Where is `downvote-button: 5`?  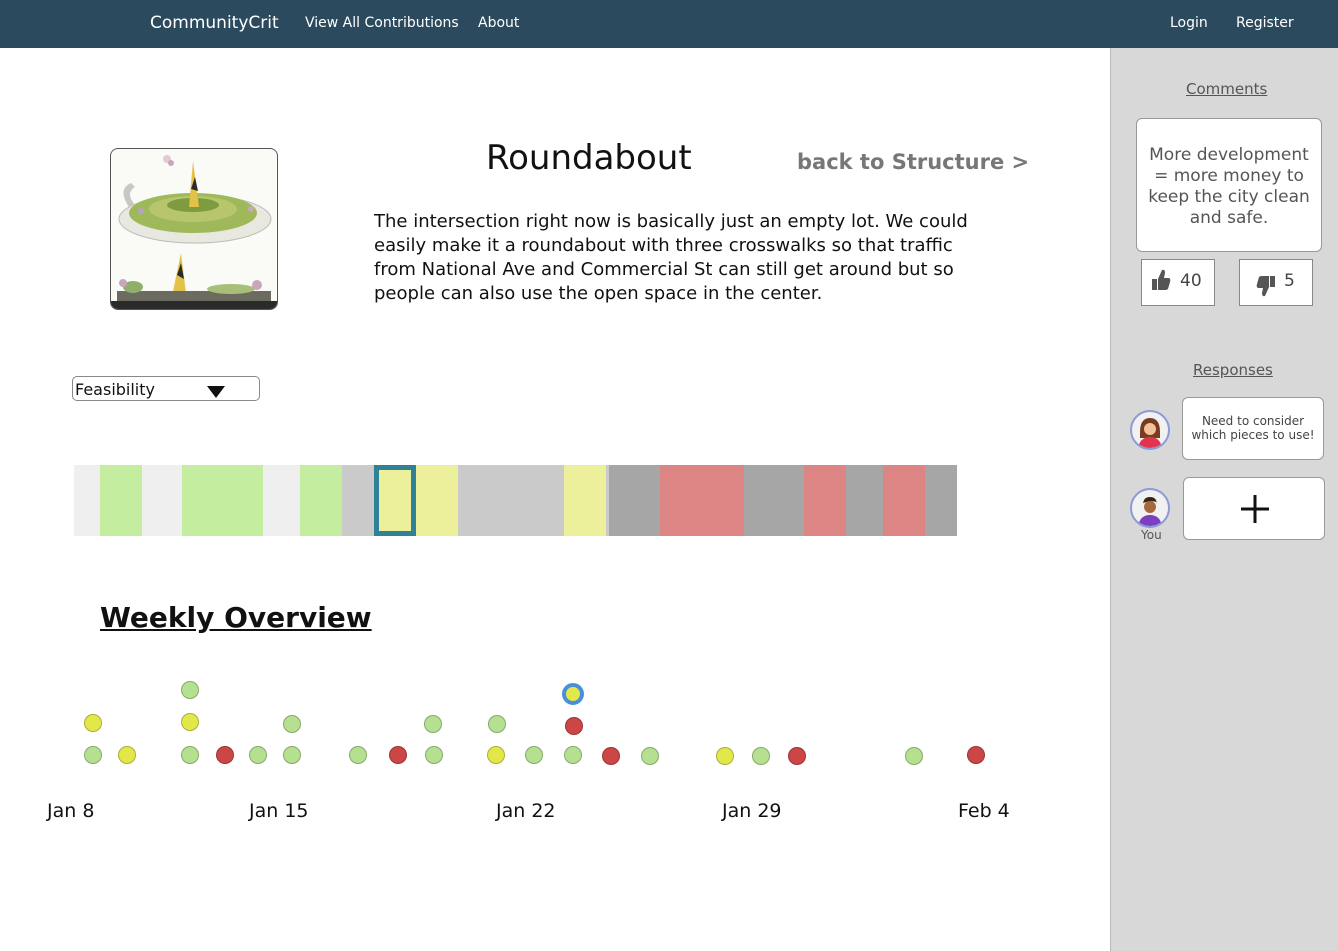 downvote-button: 5 is located at coordinates (1276, 282).